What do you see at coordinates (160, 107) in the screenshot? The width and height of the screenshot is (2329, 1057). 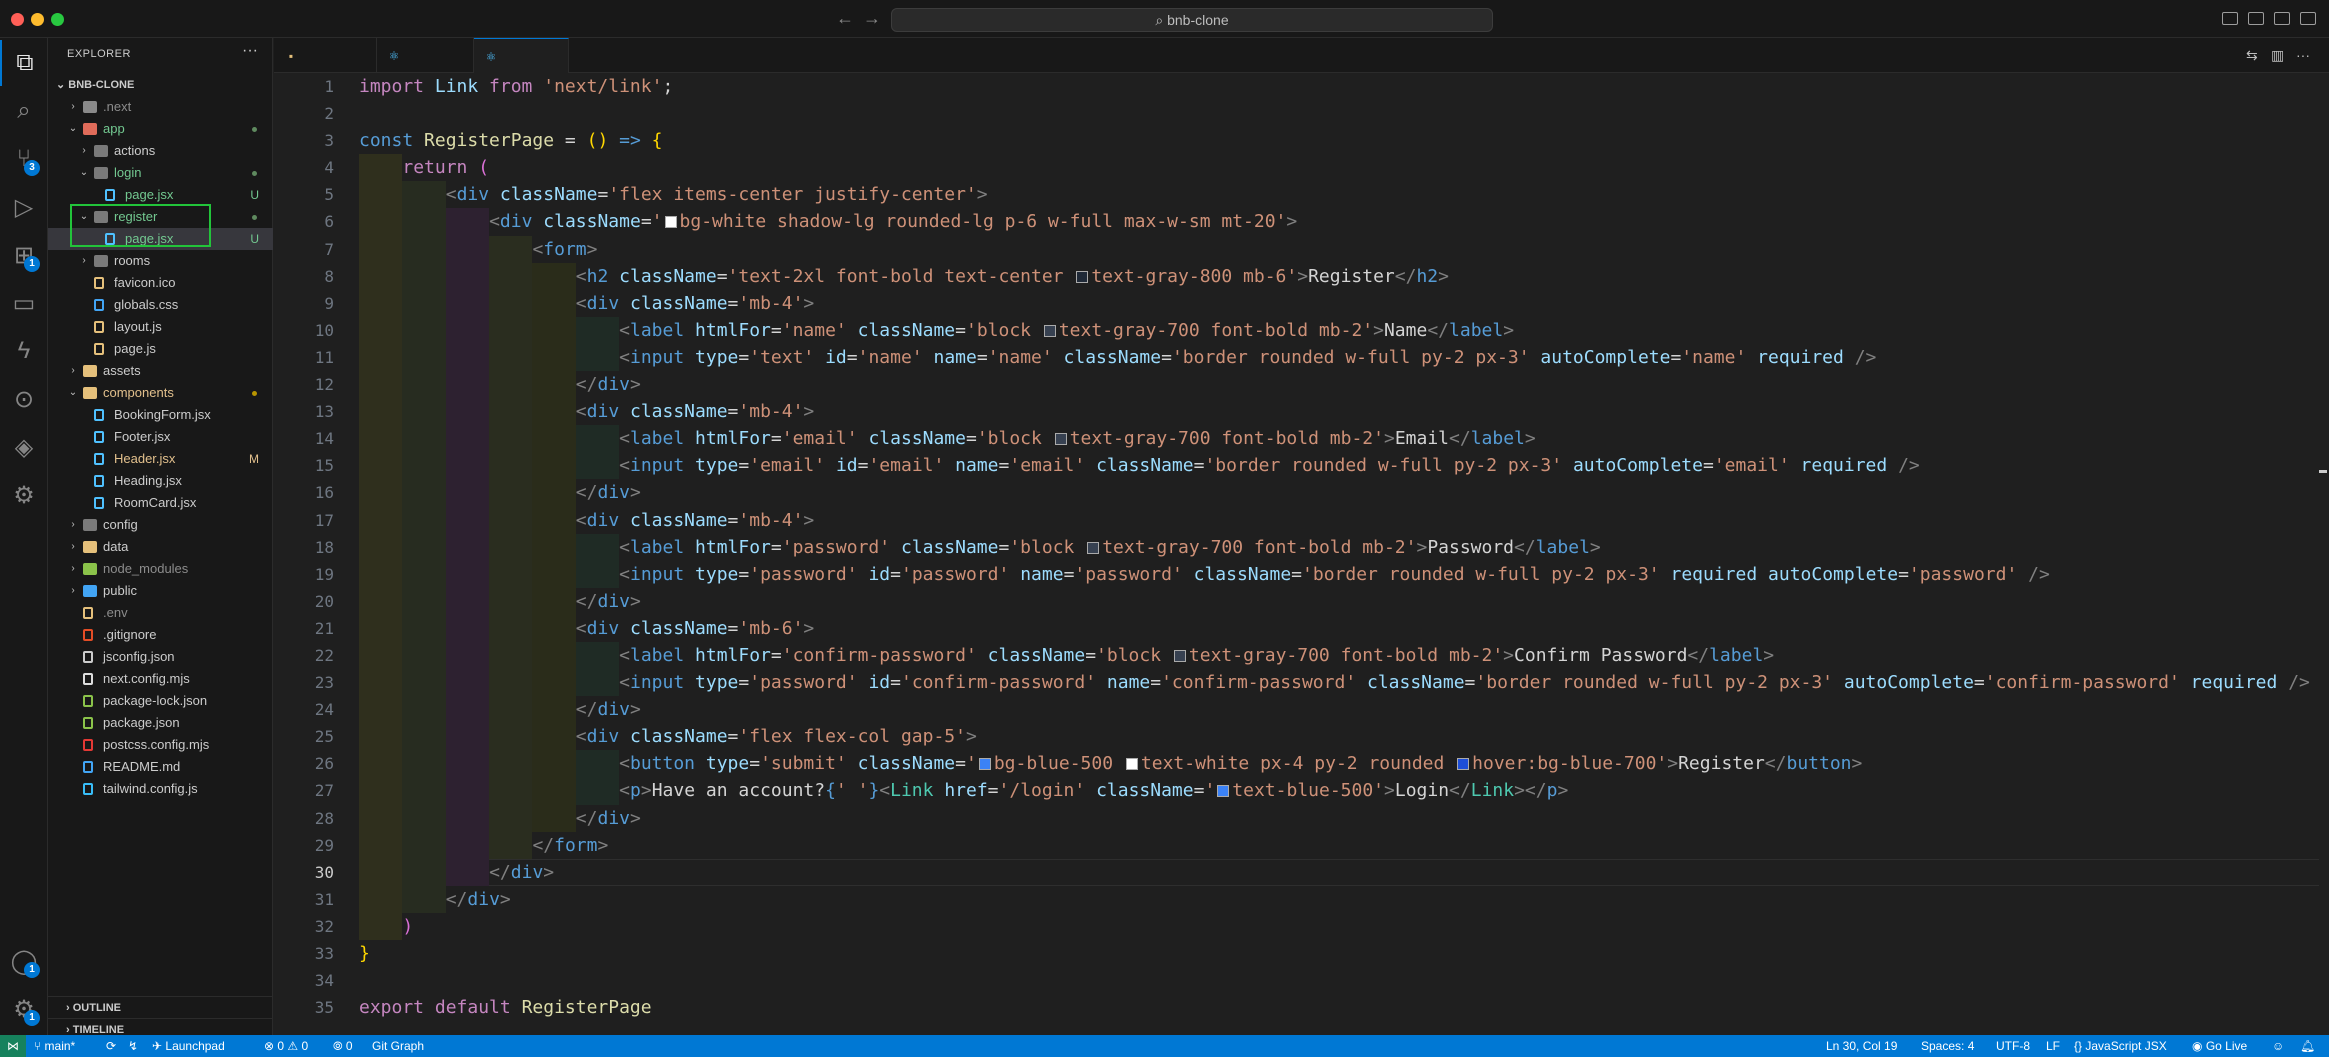 I see `tree-folder: › .next` at bounding box center [160, 107].